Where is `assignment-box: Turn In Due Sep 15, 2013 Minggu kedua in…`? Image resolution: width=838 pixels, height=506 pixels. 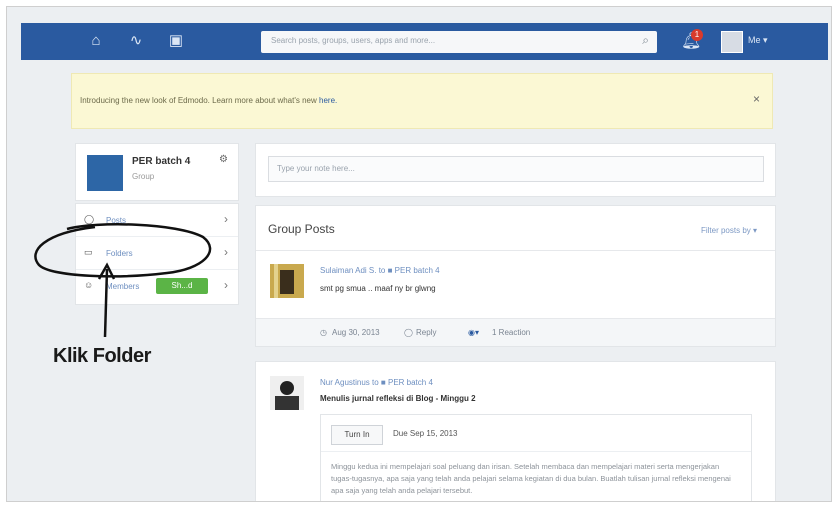 assignment-box: Turn In Due Sep 15, 2013 Minggu kedua in… is located at coordinates (536, 457).